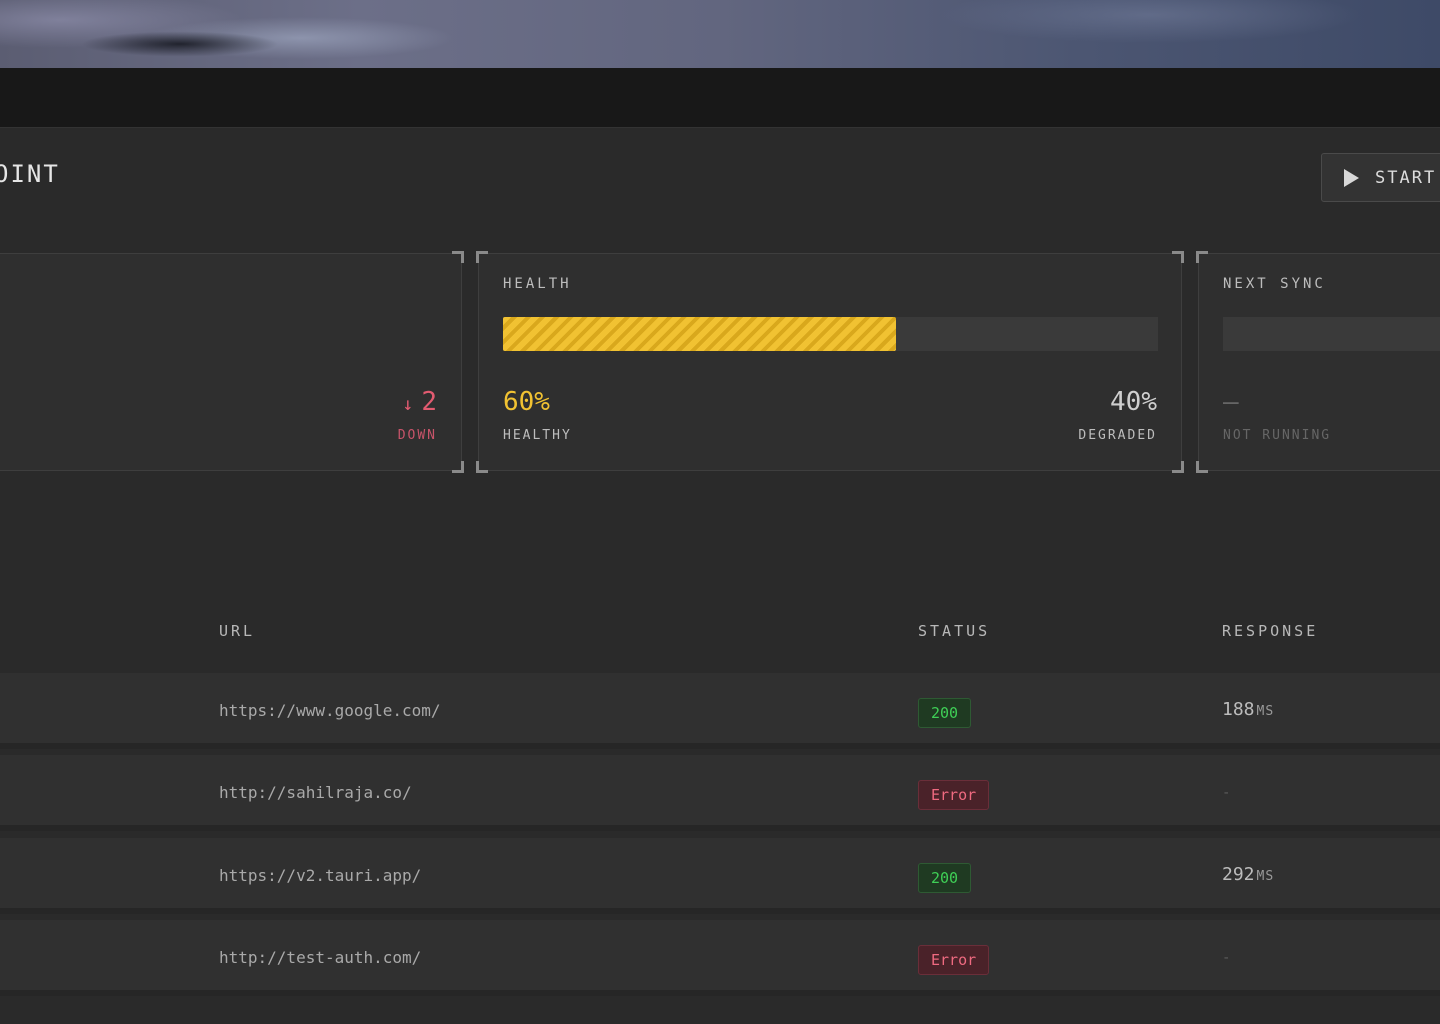  I want to click on row-url: http://test-auth.com/, so click(320, 957).